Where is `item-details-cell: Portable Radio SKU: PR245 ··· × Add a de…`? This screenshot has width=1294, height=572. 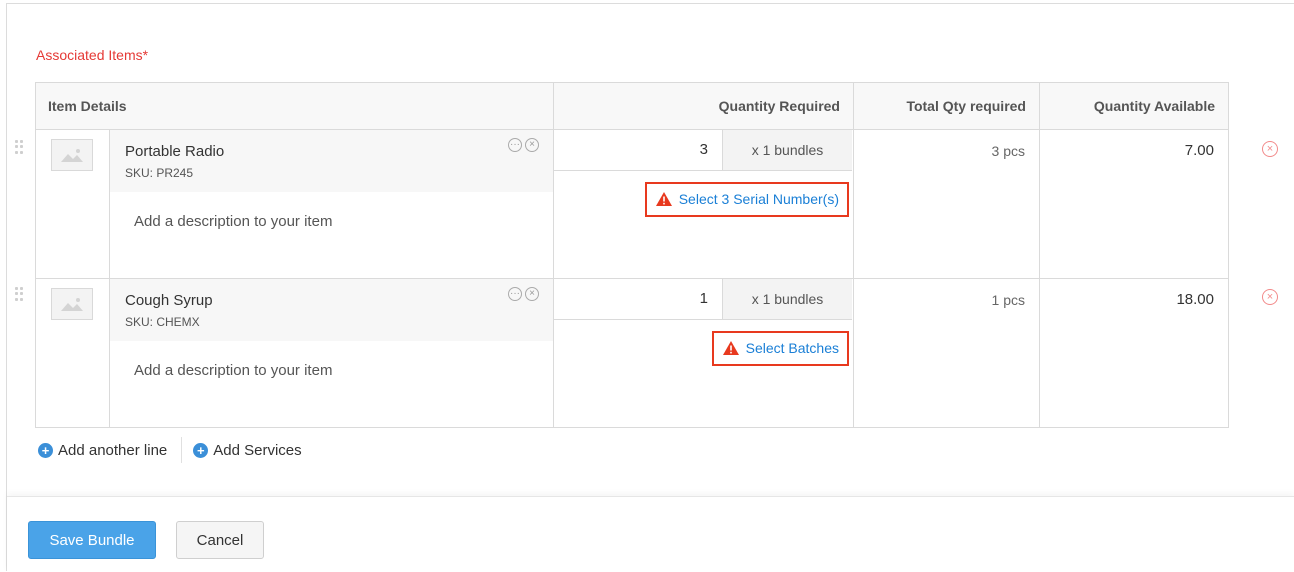 item-details-cell: Portable Radio SKU: PR245 ··· × Add a de… is located at coordinates (331, 204).